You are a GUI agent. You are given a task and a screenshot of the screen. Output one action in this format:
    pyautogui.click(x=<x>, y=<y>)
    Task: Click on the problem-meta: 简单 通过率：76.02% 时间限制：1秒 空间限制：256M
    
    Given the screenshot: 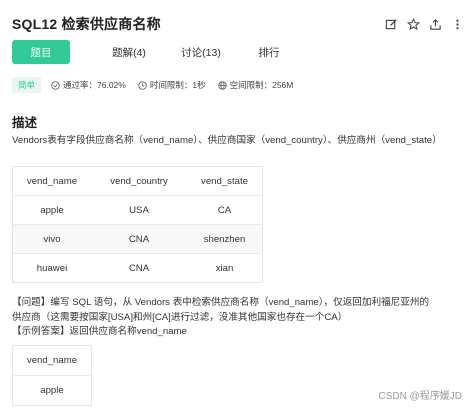 What is the action you would take?
    pyautogui.click(x=158, y=85)
    